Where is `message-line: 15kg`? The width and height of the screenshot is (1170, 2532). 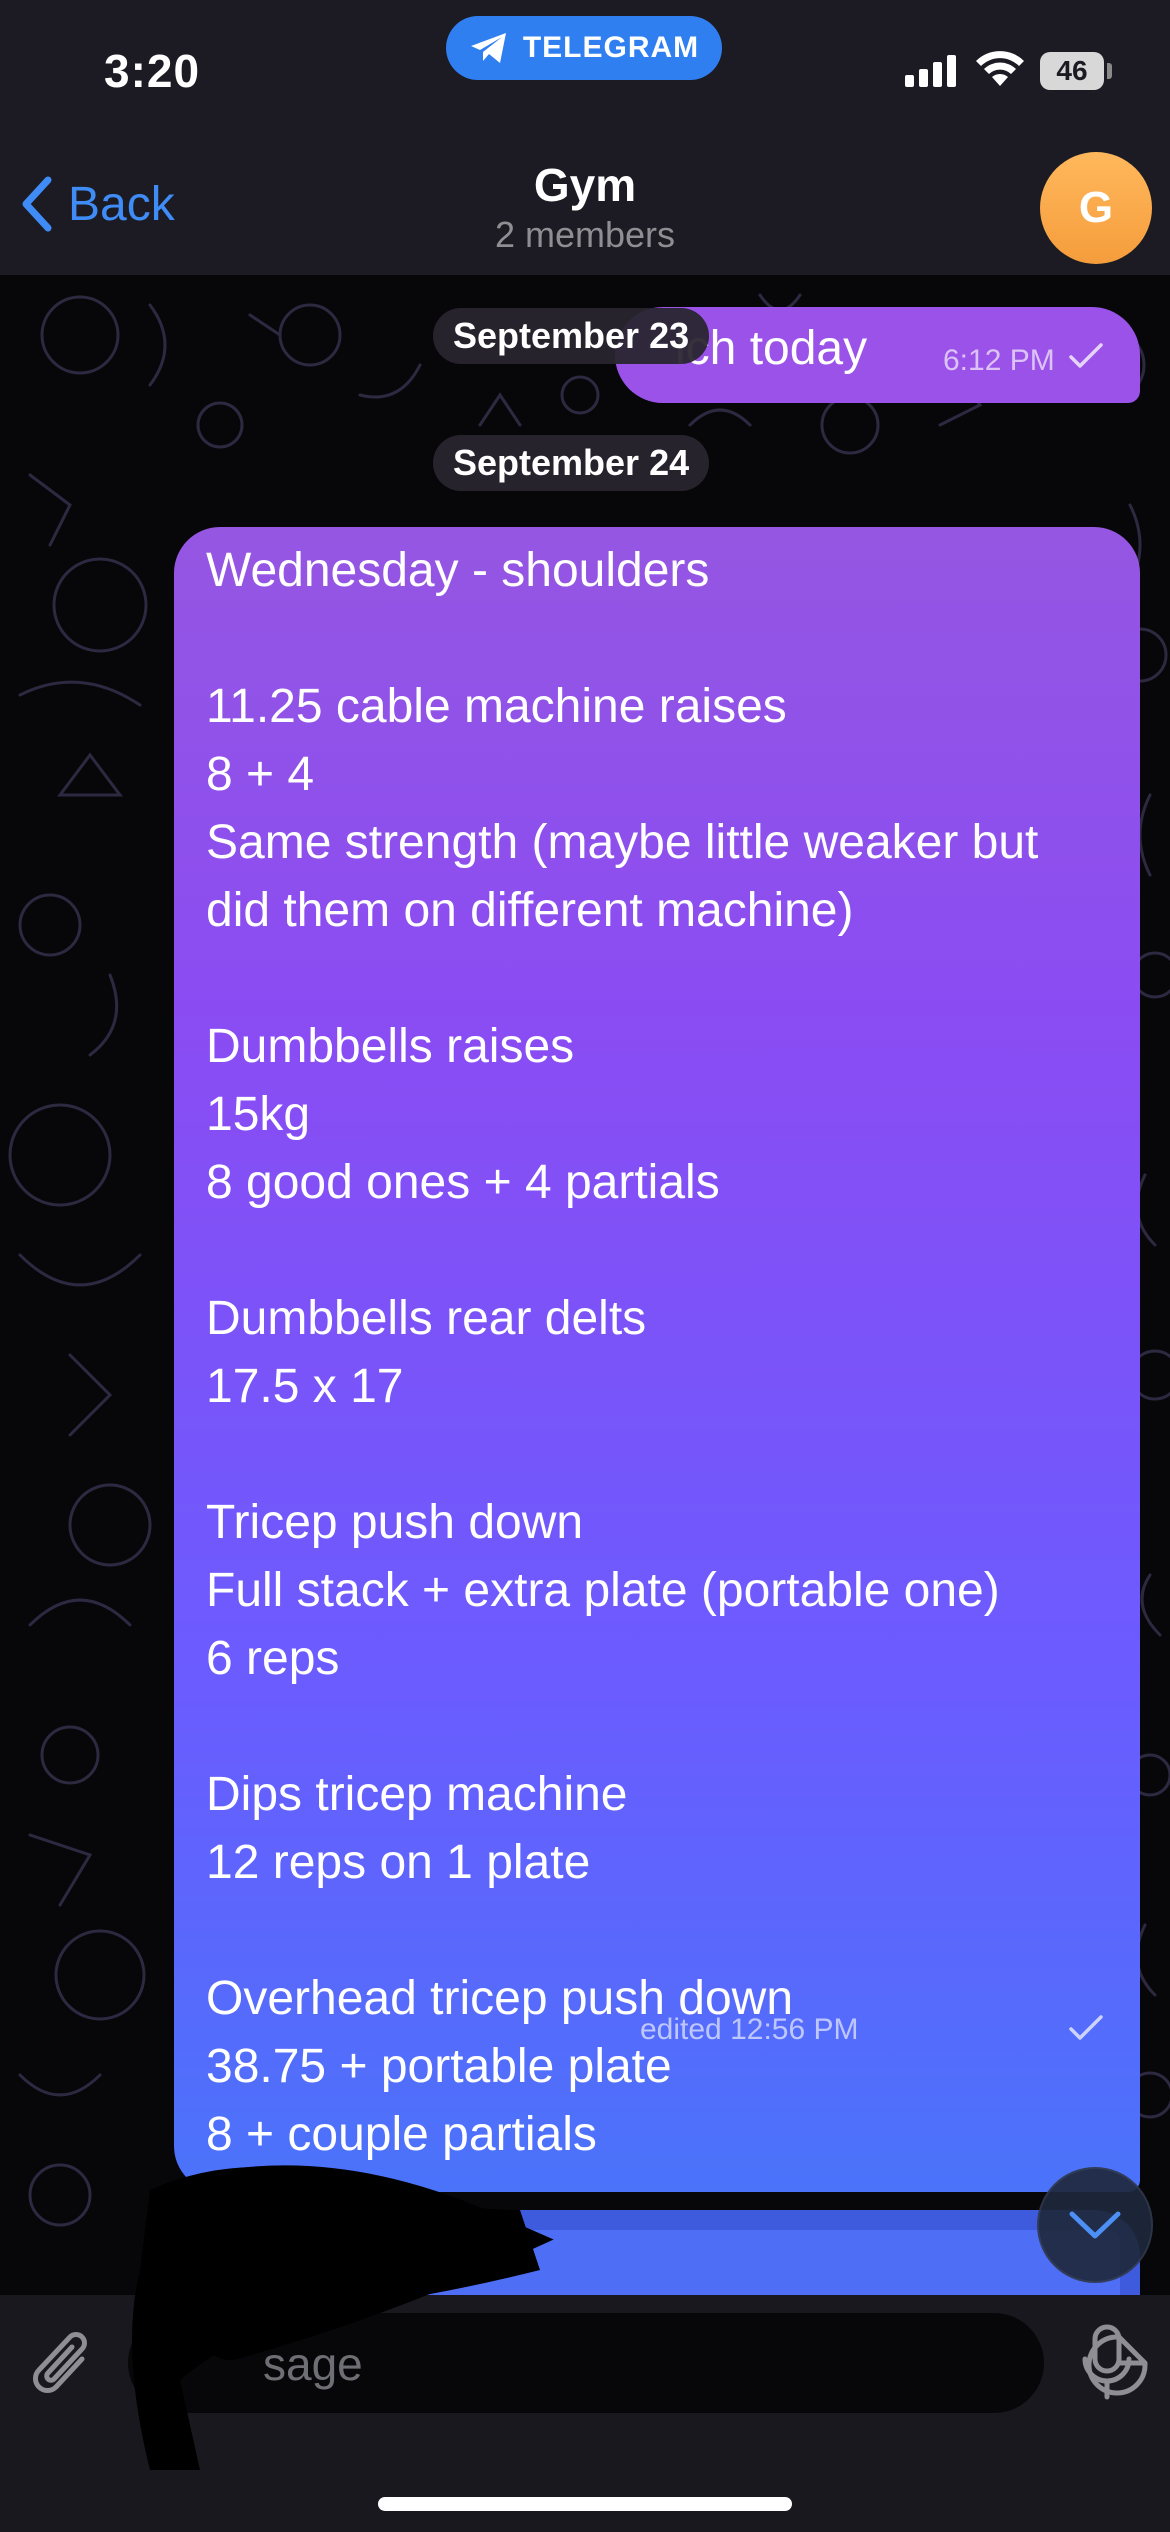 message-line: 15kg is located at coordinates (258, 1114).